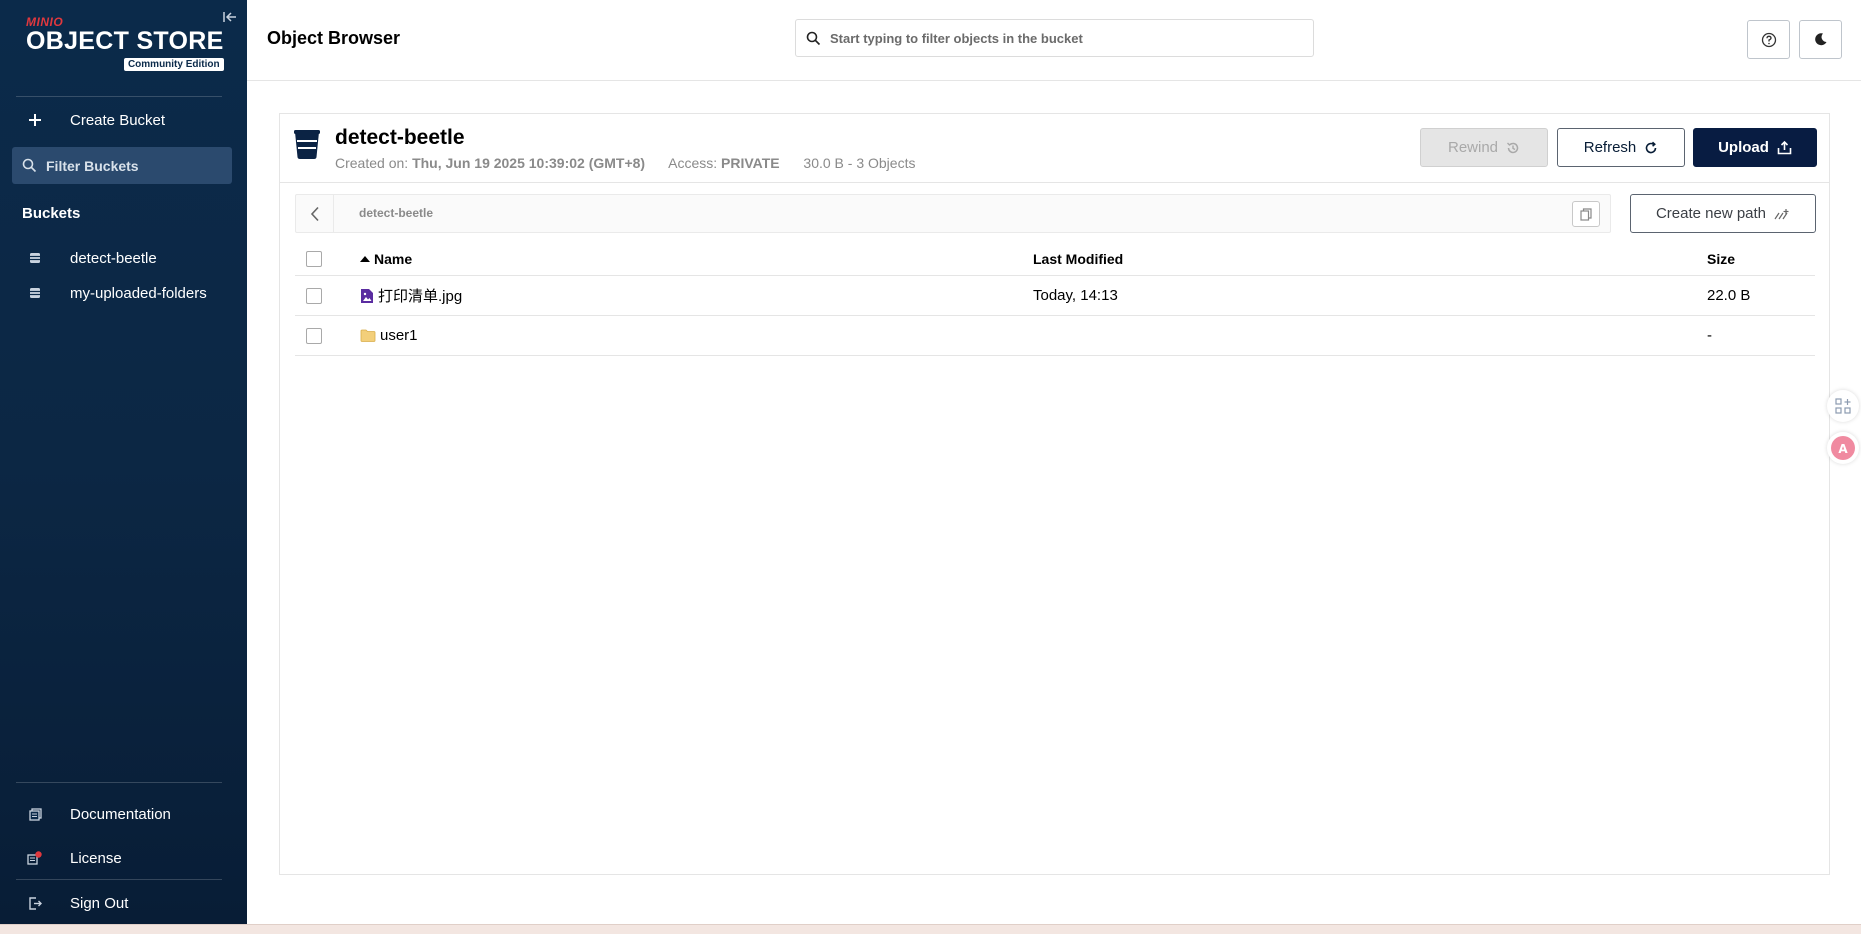 The image size is (1861, 934). Describe the element at coordinates (1843, 426) in the screenshot. I see `floating-widget: A` at that location.